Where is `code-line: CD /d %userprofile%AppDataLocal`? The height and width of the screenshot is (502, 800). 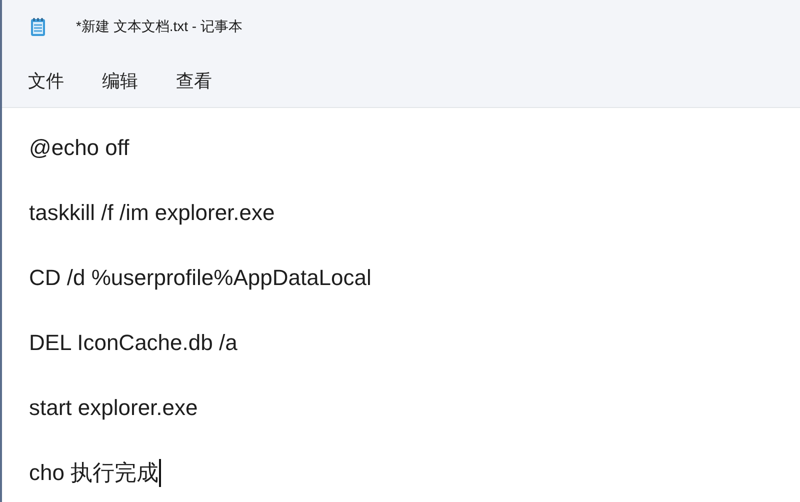
code-line: CD /d %userprofile%AppDataLocal is located at coordinates (200, 278).